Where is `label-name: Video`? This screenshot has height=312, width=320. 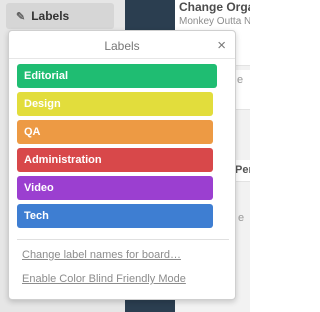 label-name: Video is located at coordinates (39, 188).